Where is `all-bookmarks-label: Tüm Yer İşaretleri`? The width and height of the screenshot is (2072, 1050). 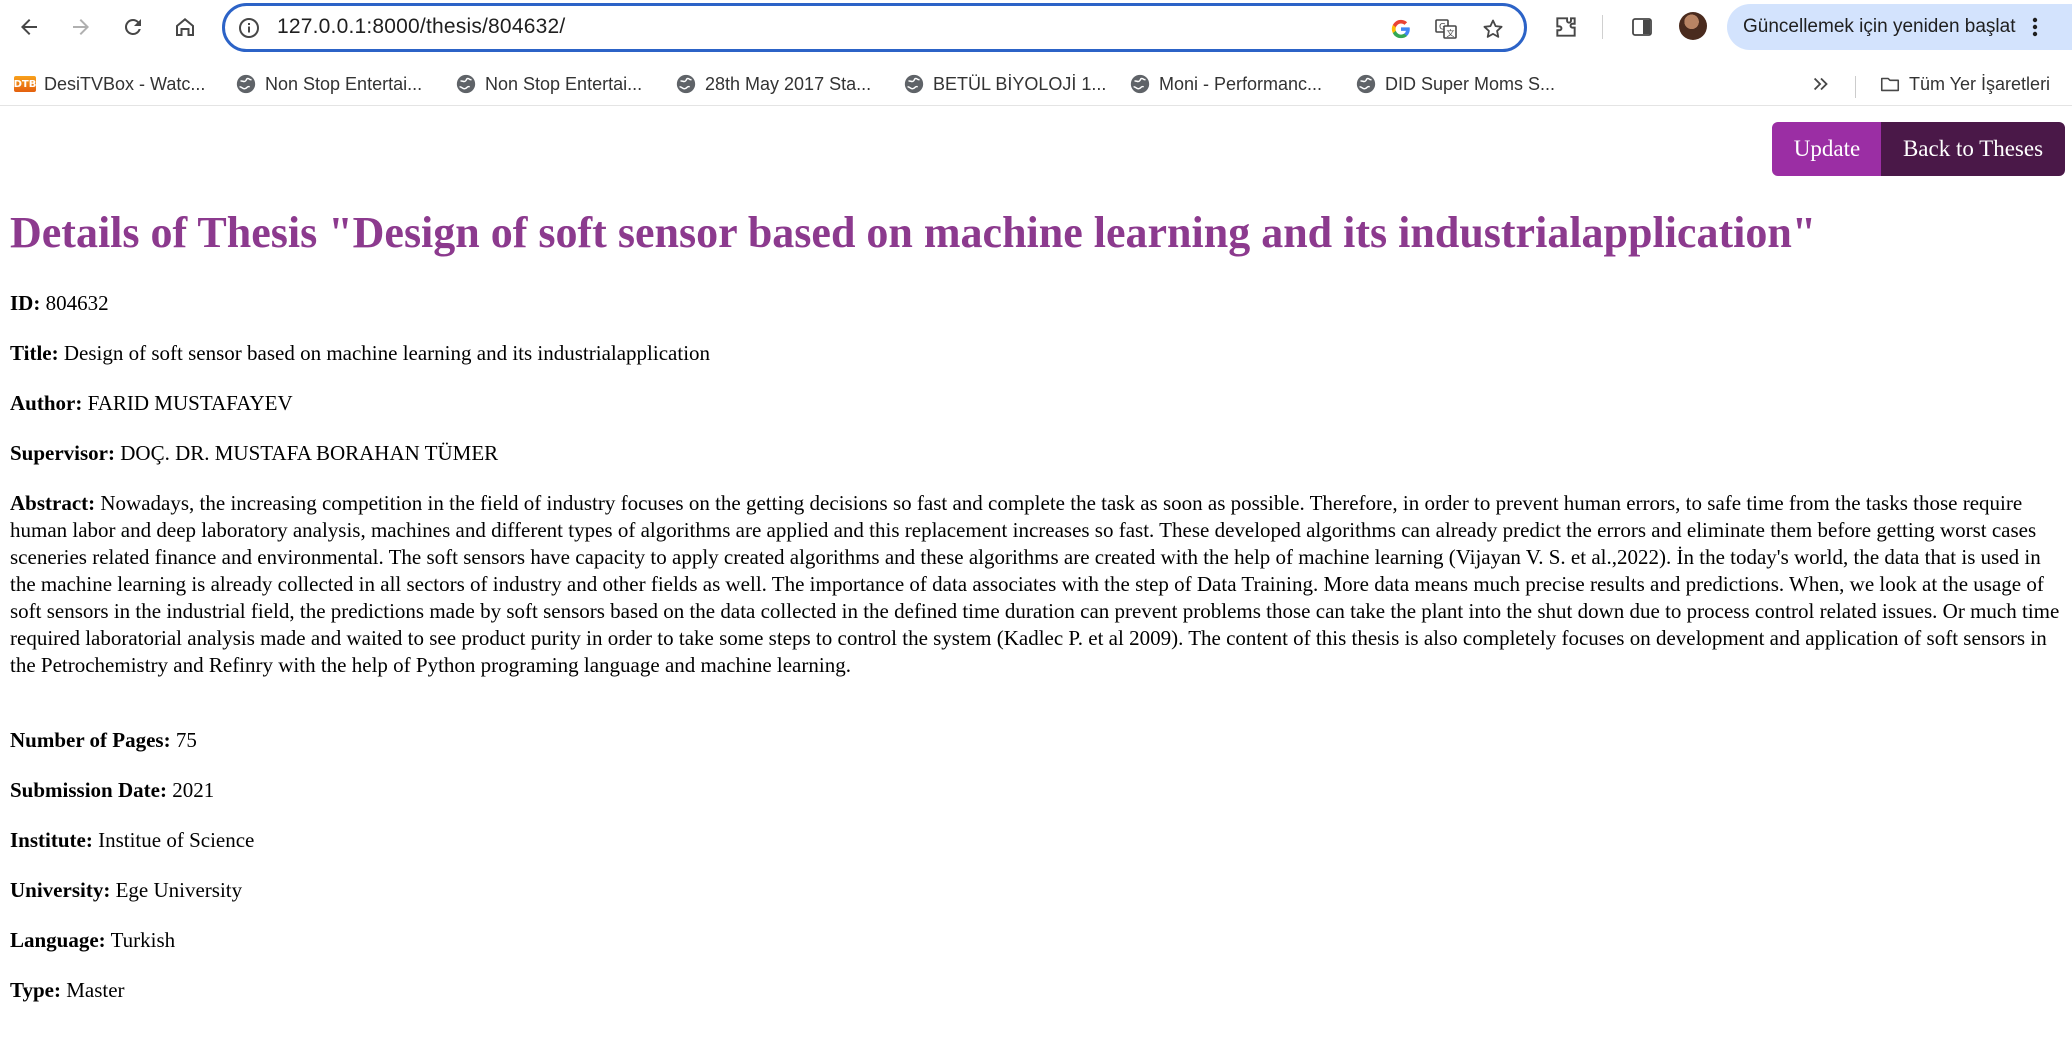
all-bookmarks-label: Tüm Yer İşaretleri is located at coordinates (1980, 83).